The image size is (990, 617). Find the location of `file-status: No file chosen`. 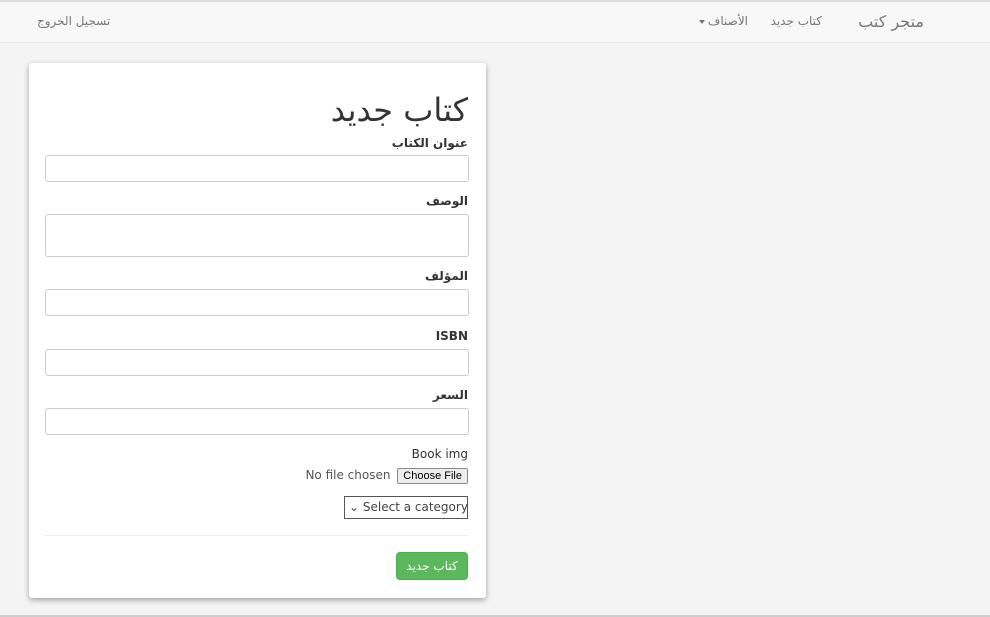

file-status: No file chosen is located at coordinates (348, 475).